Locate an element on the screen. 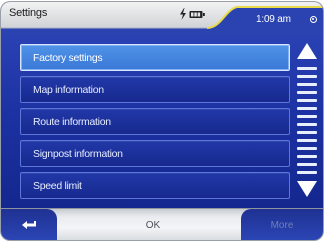  scrollbar is located at coordinates (307, 122).